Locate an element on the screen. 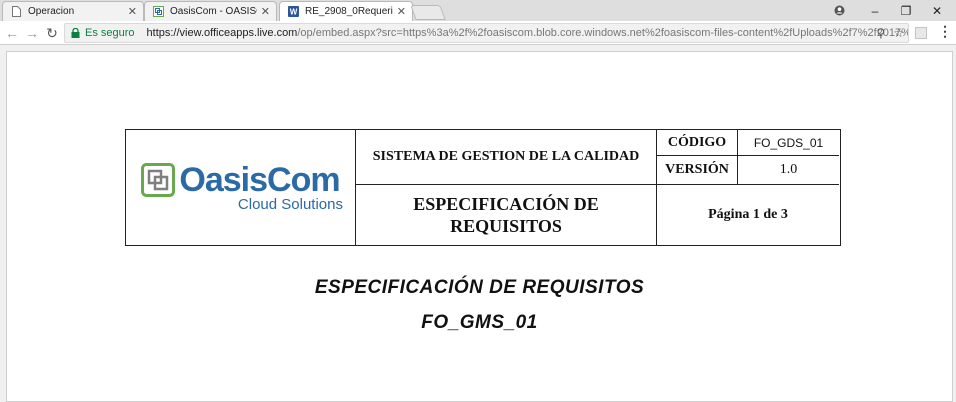 The height and width of the screenshot is (402, 956). url-host: https://view.officeapps.live.com is located at coordinates (222, 33).